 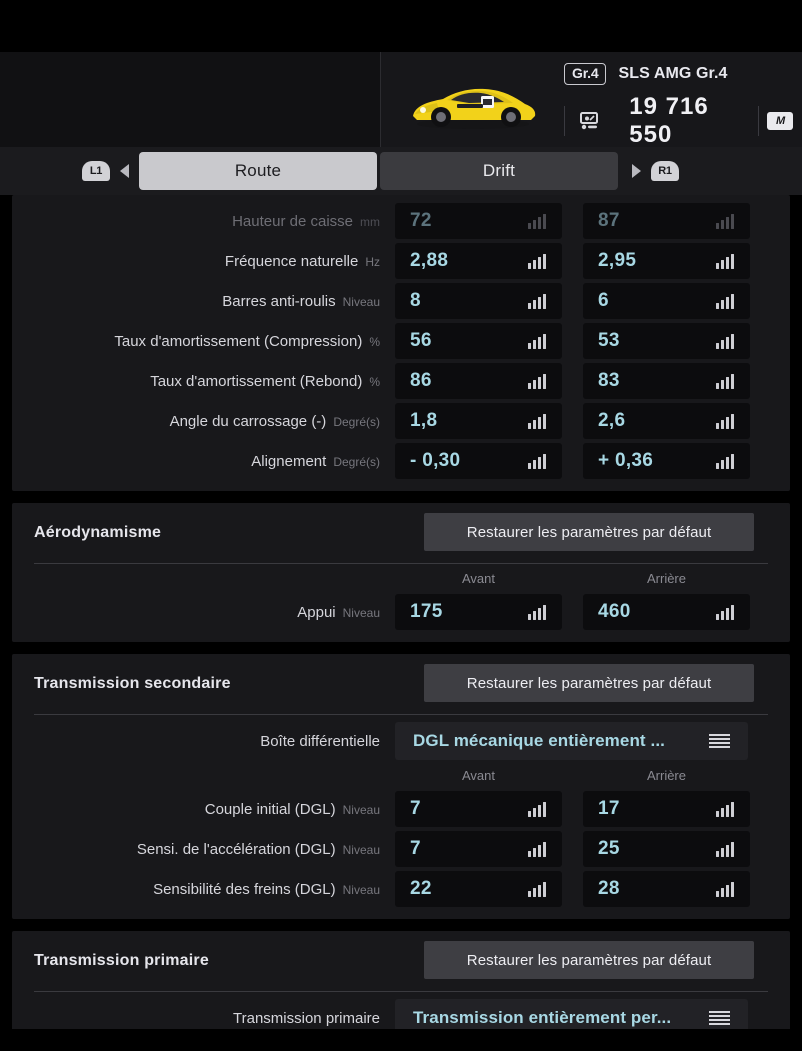 I want to click on setting-label: Sensi. de l'accélération (DGL) Niveau, so click(x=201, y=849).